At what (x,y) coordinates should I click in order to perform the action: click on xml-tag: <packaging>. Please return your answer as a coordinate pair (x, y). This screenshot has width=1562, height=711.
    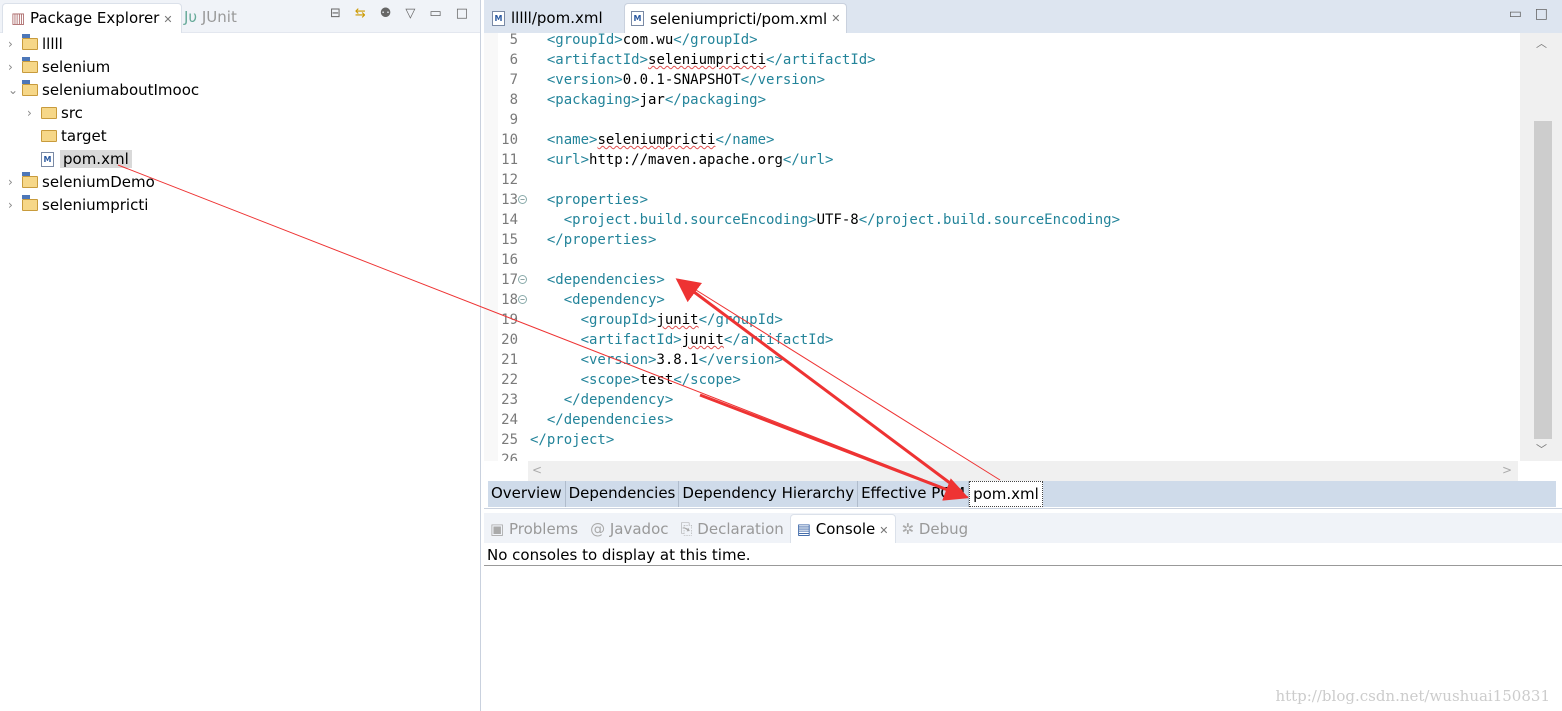
    Looking at the image, I should click on (593, 100).